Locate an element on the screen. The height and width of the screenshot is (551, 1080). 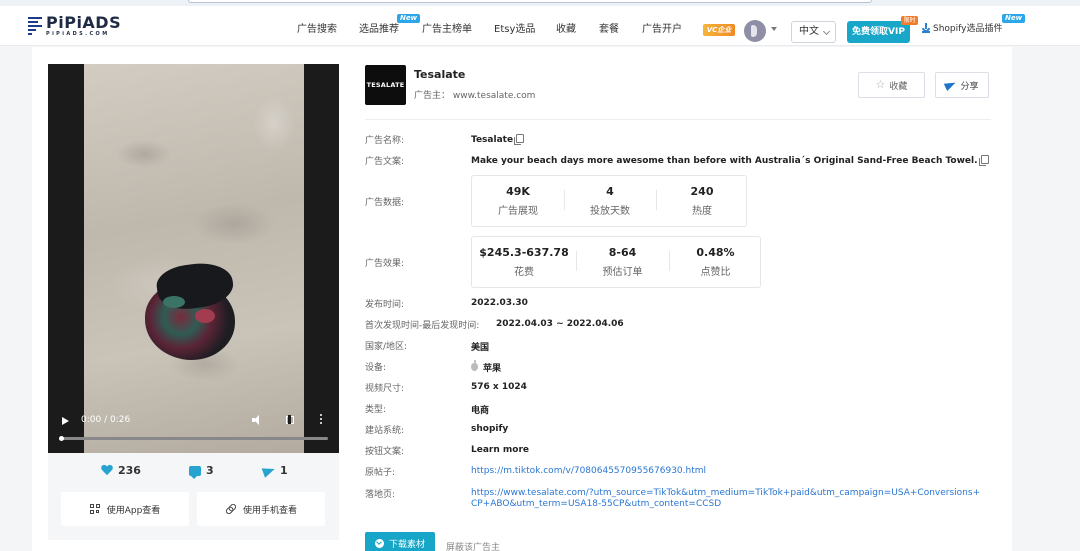
ad-effect-box: $245.3-637.78 花费 8-64 预估订单 0.48% 点赞比 is located at coordinates (616, 262).